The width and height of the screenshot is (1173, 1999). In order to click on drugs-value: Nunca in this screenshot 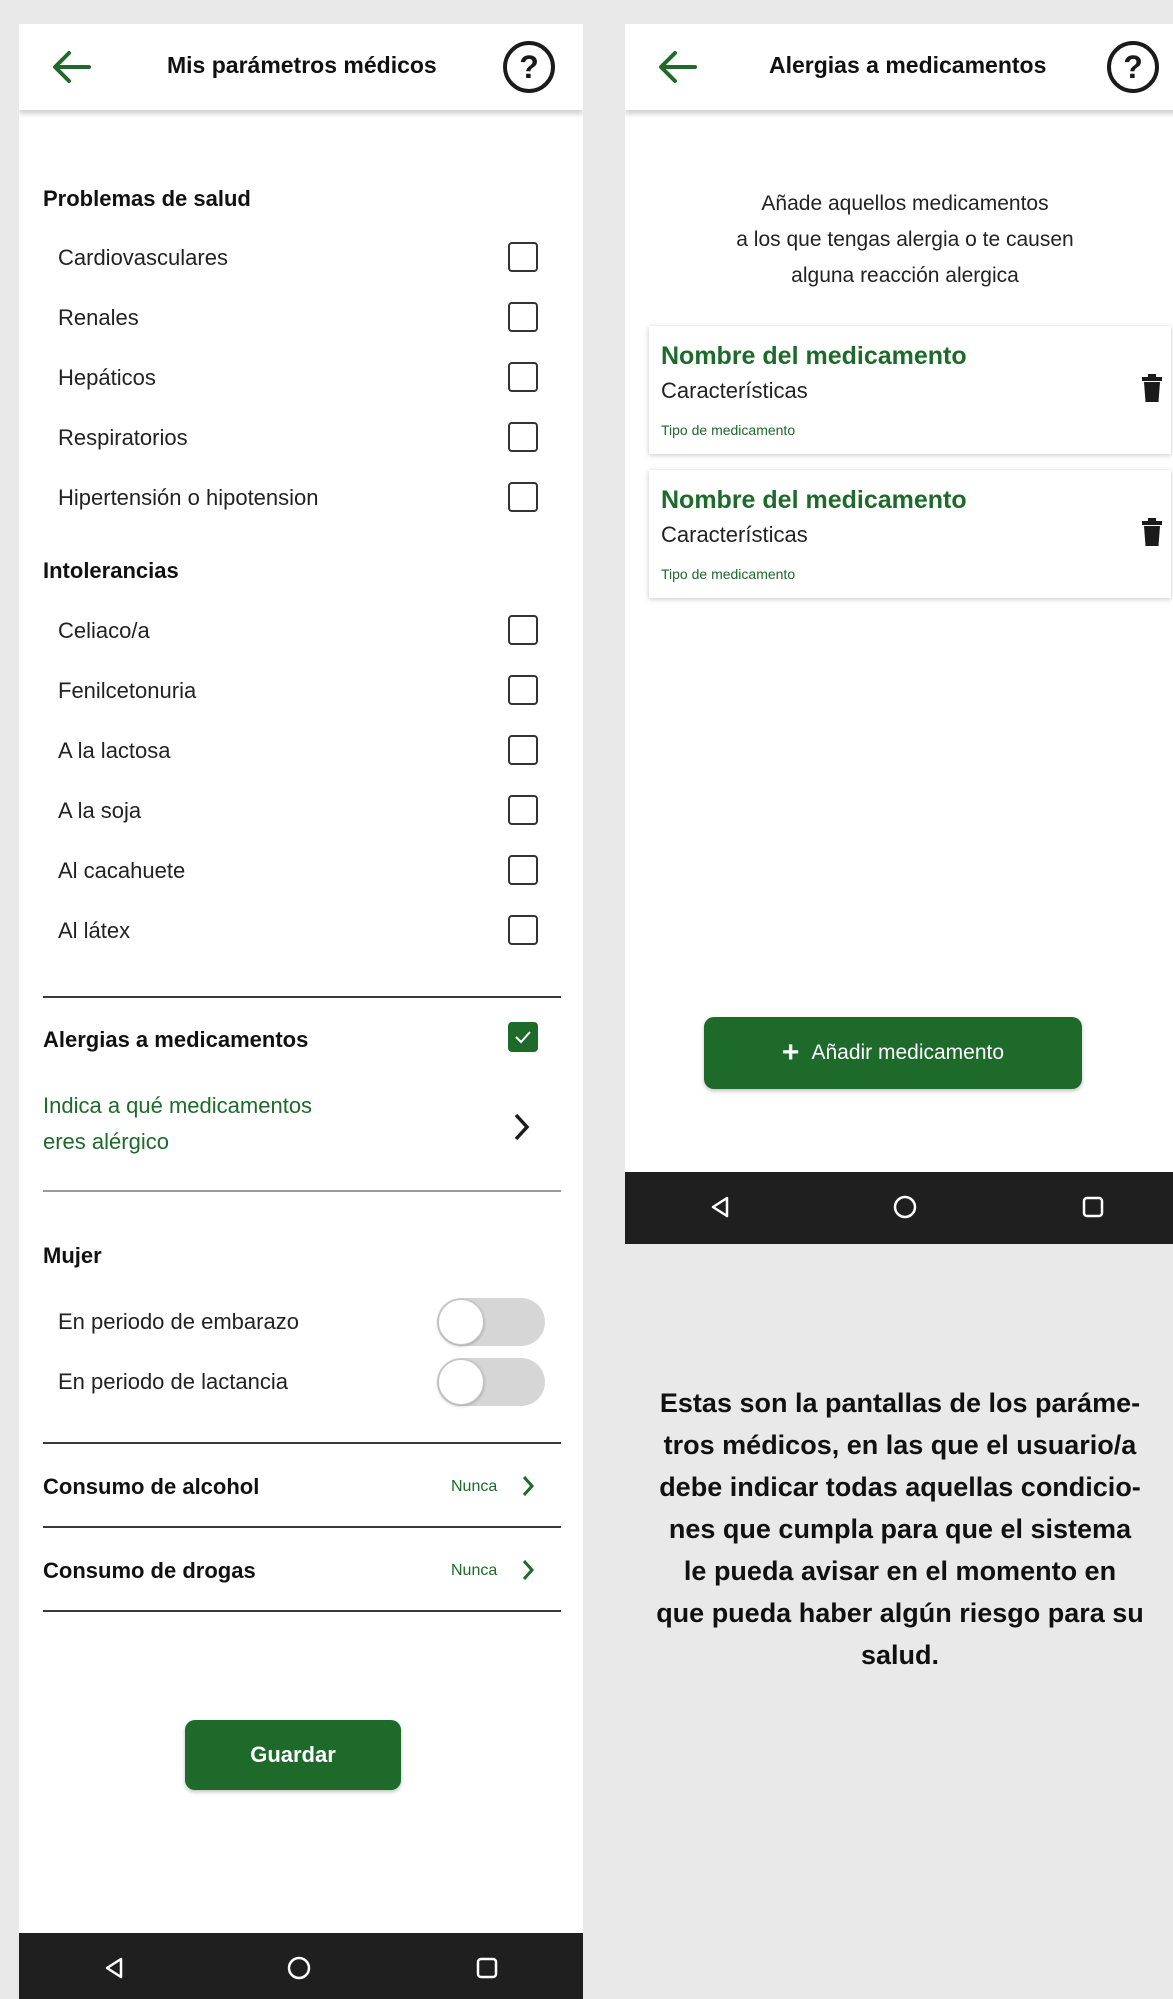, I will do `click(474, 1571)`.